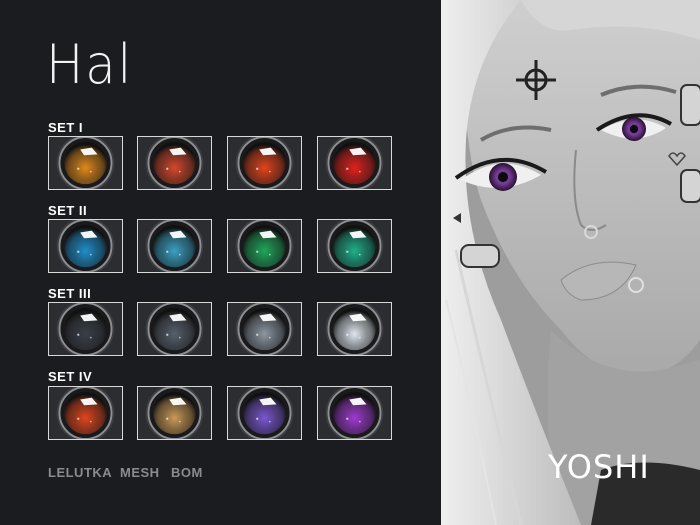 Image resolution: width=700 pixels, height=525 pixels. I want to click on set-label-3: SET III, so click(70, 293).